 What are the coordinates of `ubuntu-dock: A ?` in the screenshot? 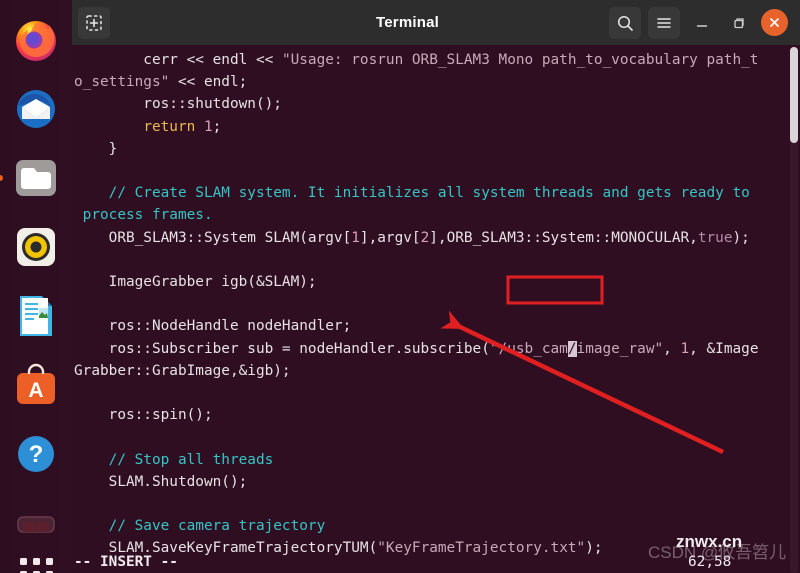 It's located at (36, 286).